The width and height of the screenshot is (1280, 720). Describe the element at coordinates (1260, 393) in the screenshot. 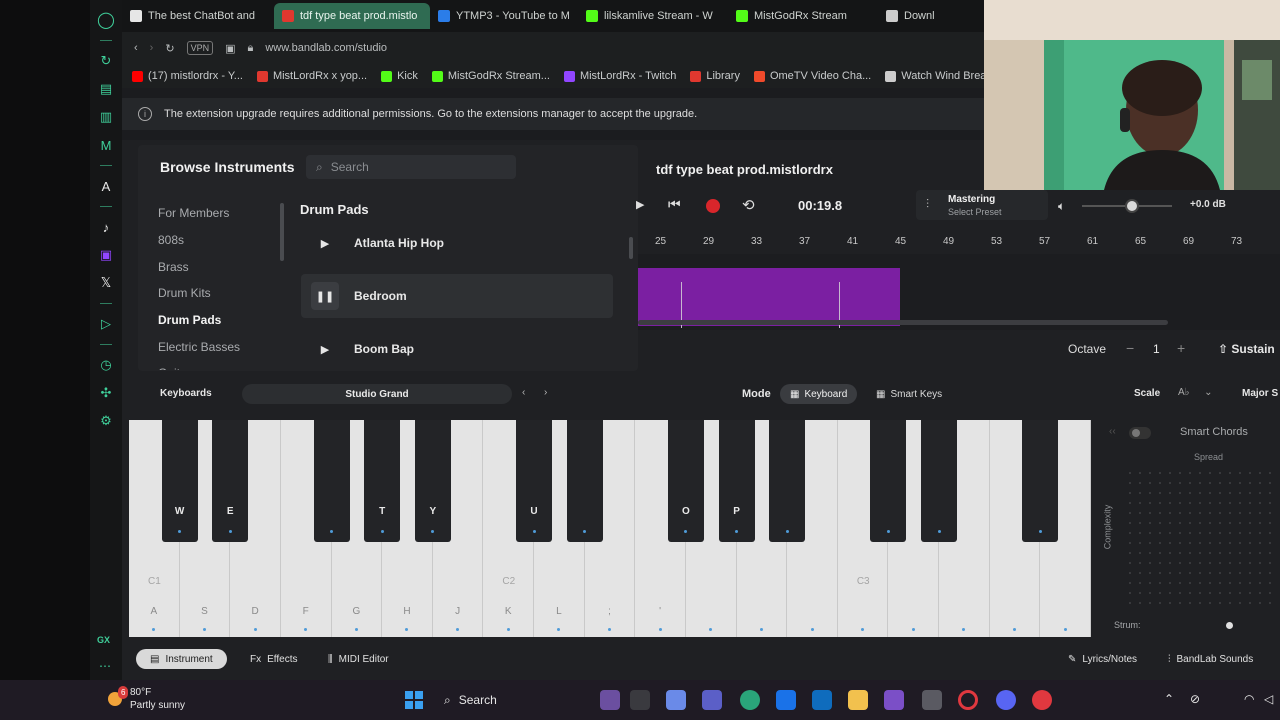

I see `scale-type-select: Major S` at that location.